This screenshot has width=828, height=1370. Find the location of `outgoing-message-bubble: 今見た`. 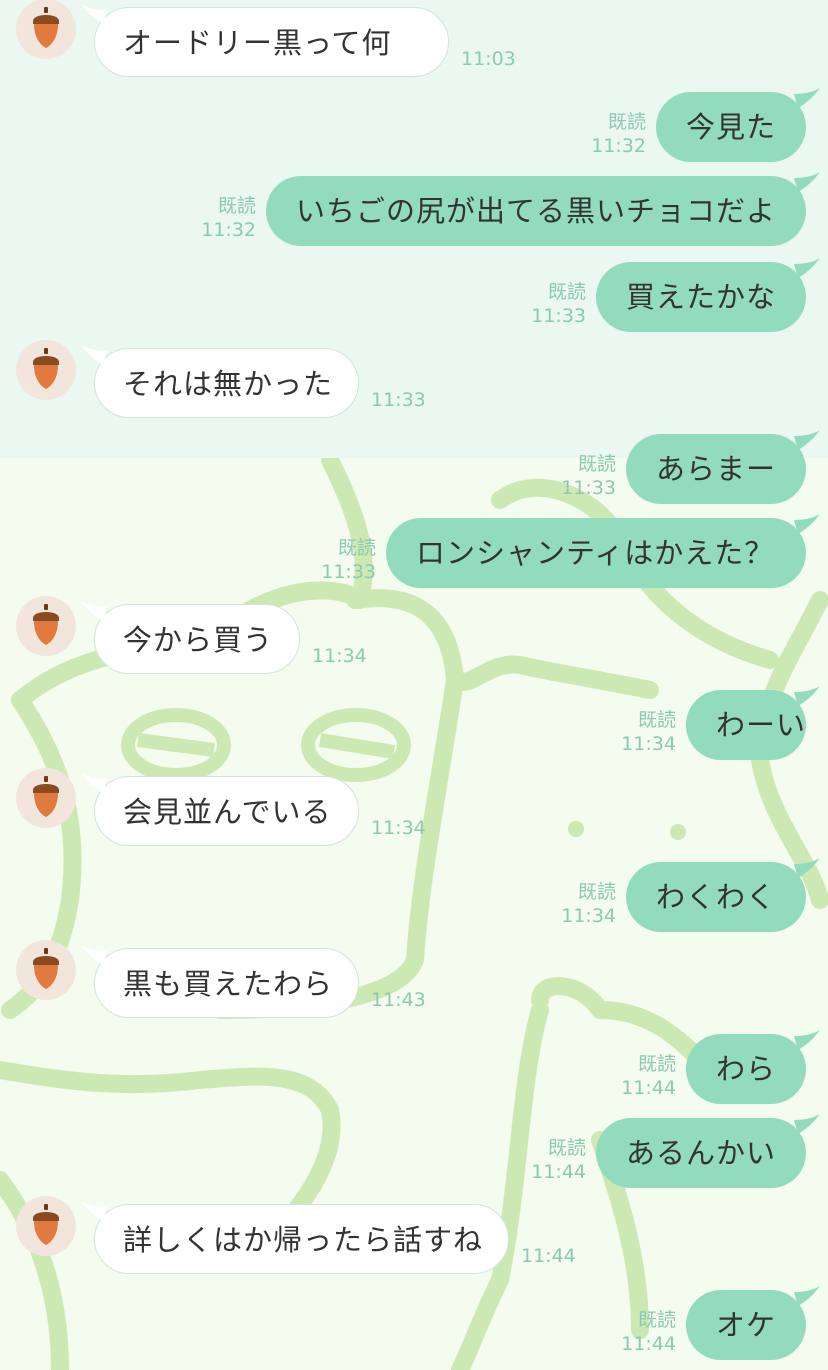

outgoing-message-bubble: 今見た is located at coordinates (738, 125).